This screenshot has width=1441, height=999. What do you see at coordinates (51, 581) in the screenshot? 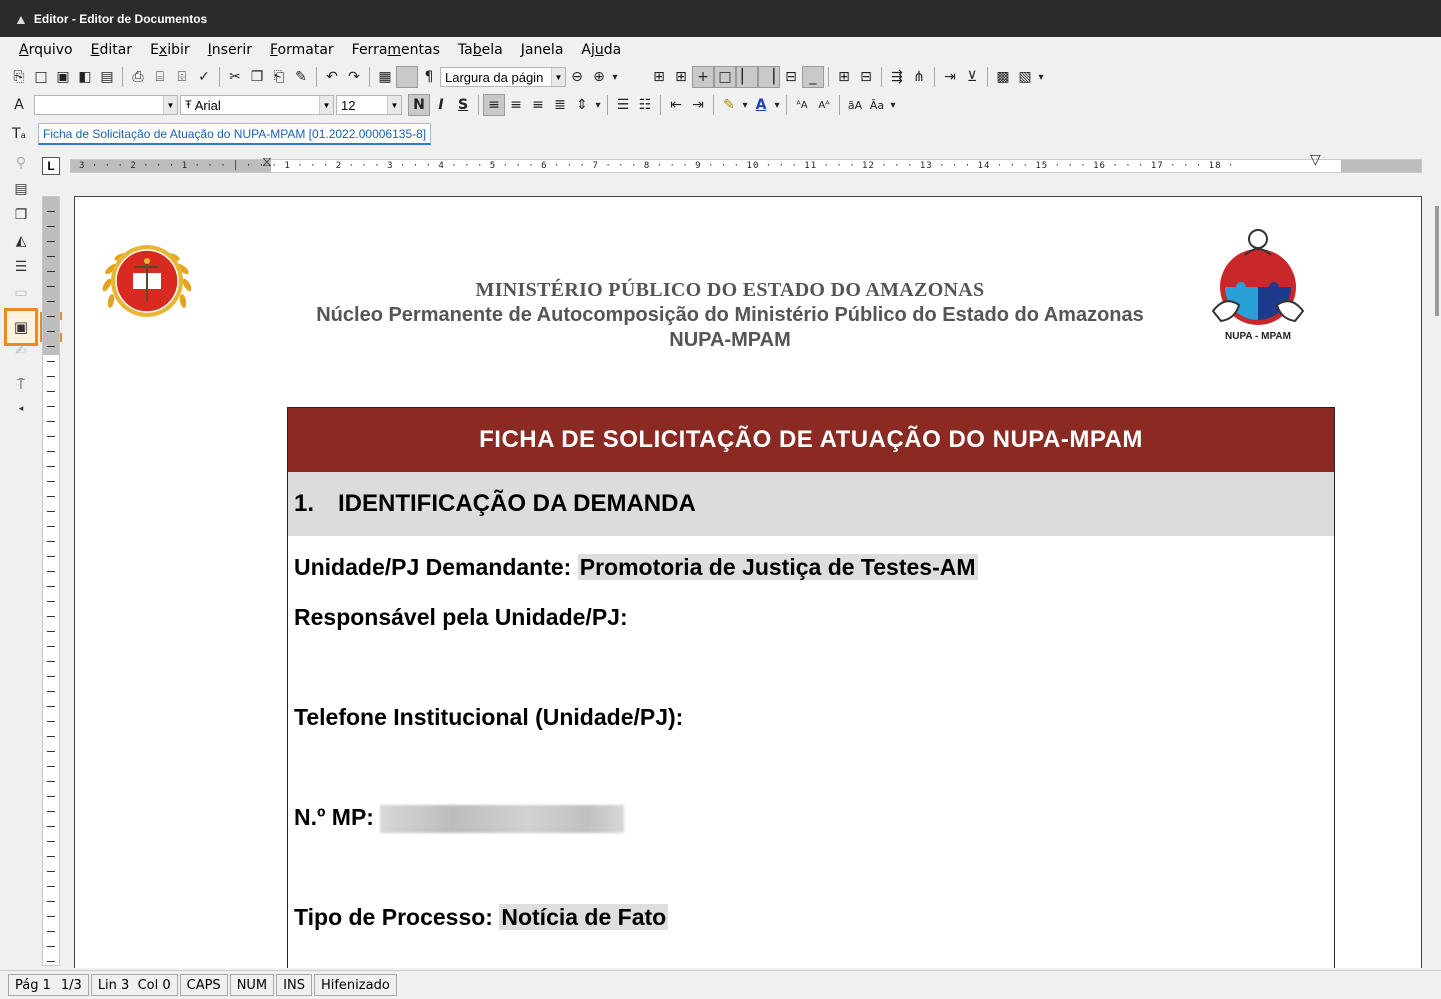
I see `vertical-ruler` at bounding box center [51, 581].